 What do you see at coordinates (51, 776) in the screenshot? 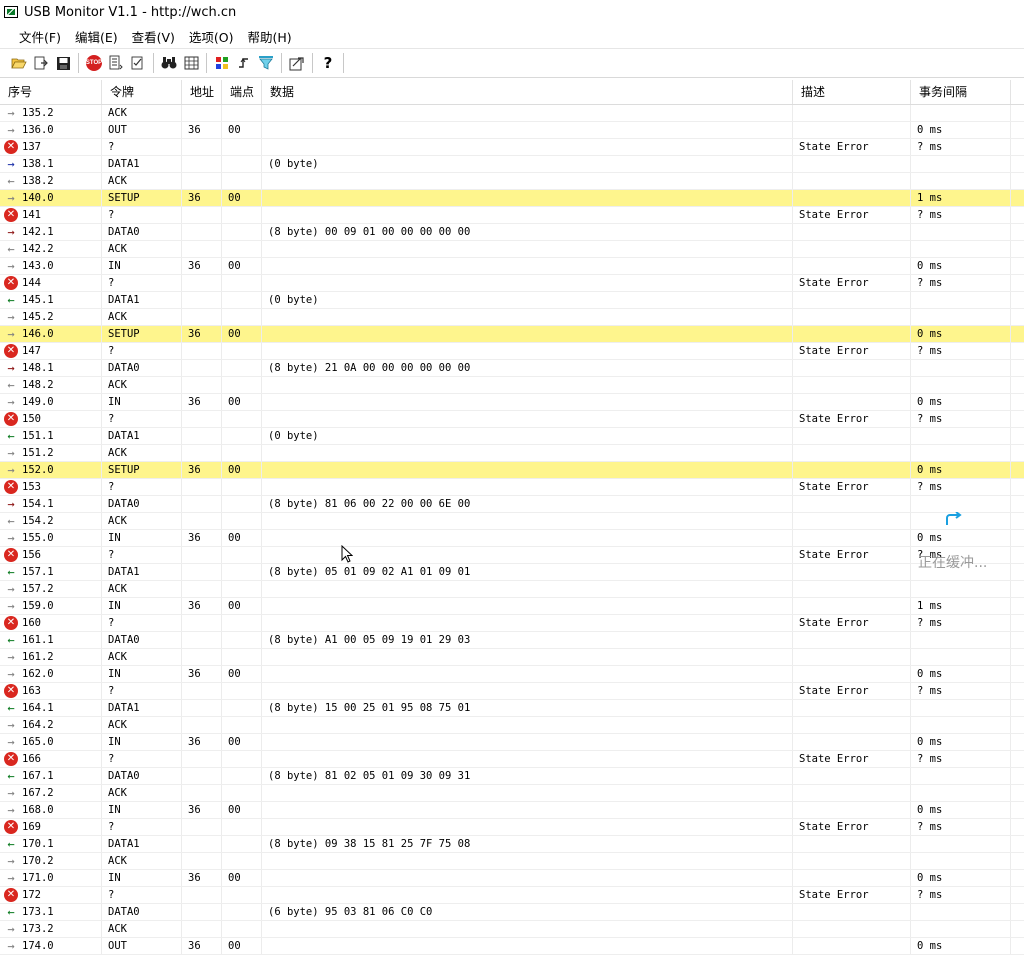
I see `cell-seq: ← 167.1` at bounding box center [51, 776].